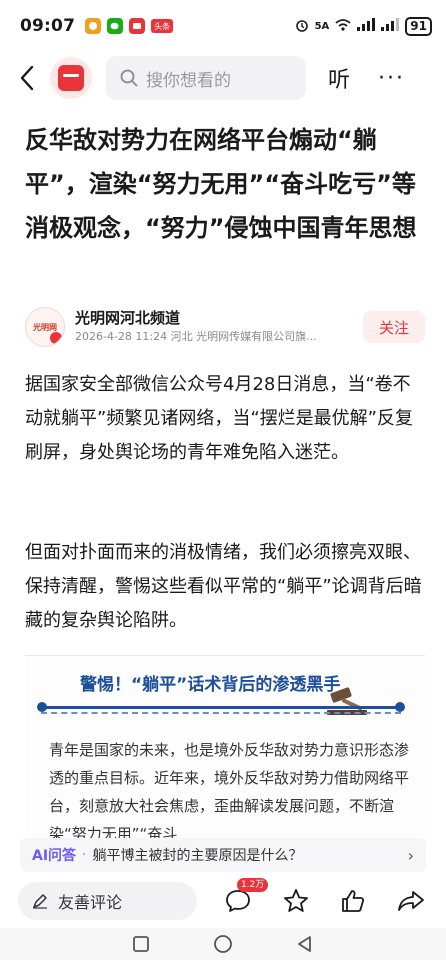  I want to click on ai-question-bar: AI问答 · 躺平博主被封的主要原因是什么？ ›, so click(223, 855).